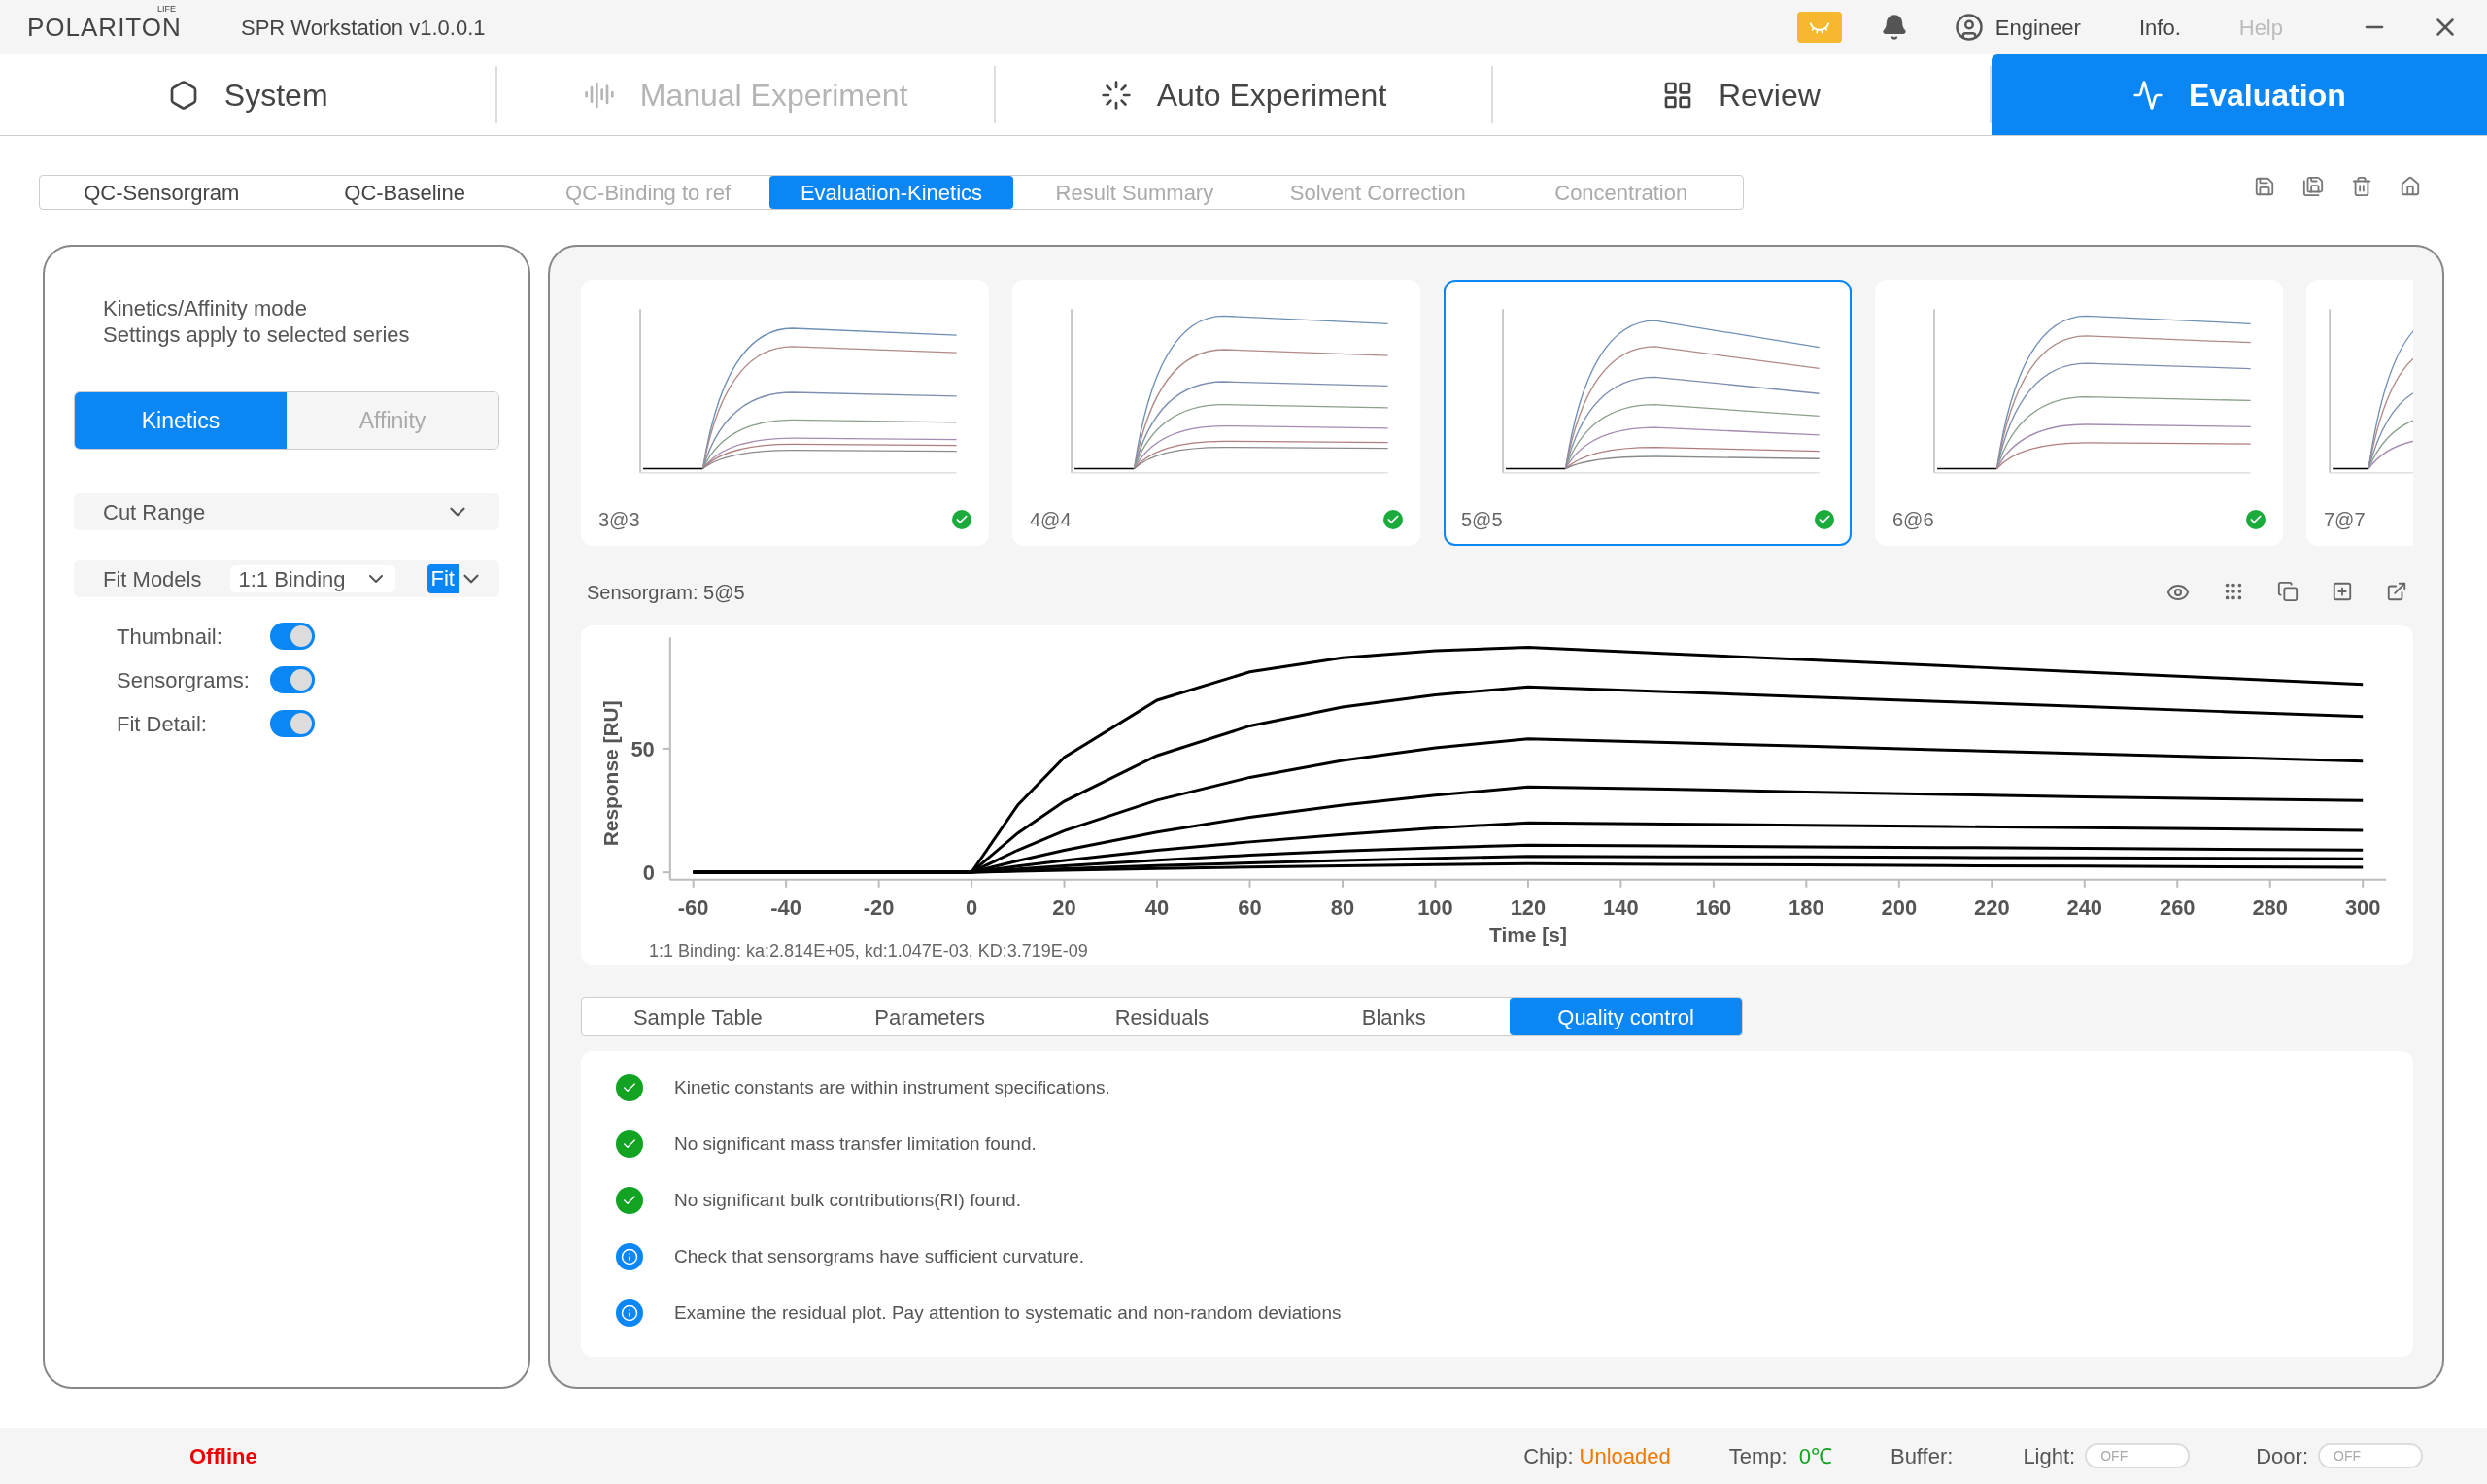 The image size is (2487, 1484). Describe the element at coordinates (162, 724) in the screenshot. I see `toggle-label: Fit Detail:` at that location.